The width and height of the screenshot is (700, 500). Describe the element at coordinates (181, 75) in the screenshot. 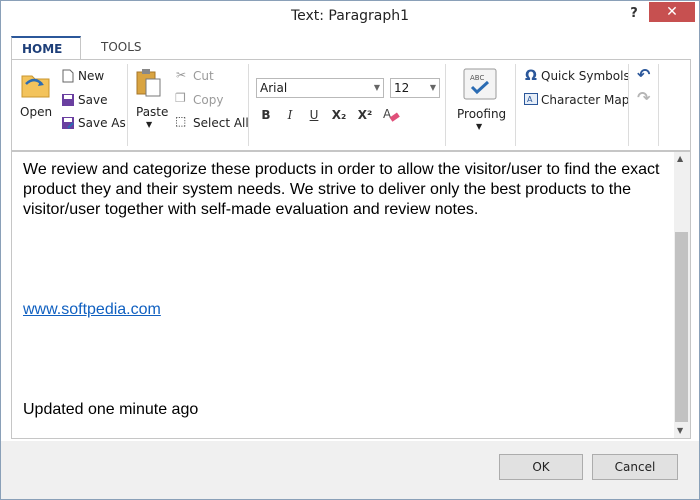

I see `scissors-icon: ✂` at that location.